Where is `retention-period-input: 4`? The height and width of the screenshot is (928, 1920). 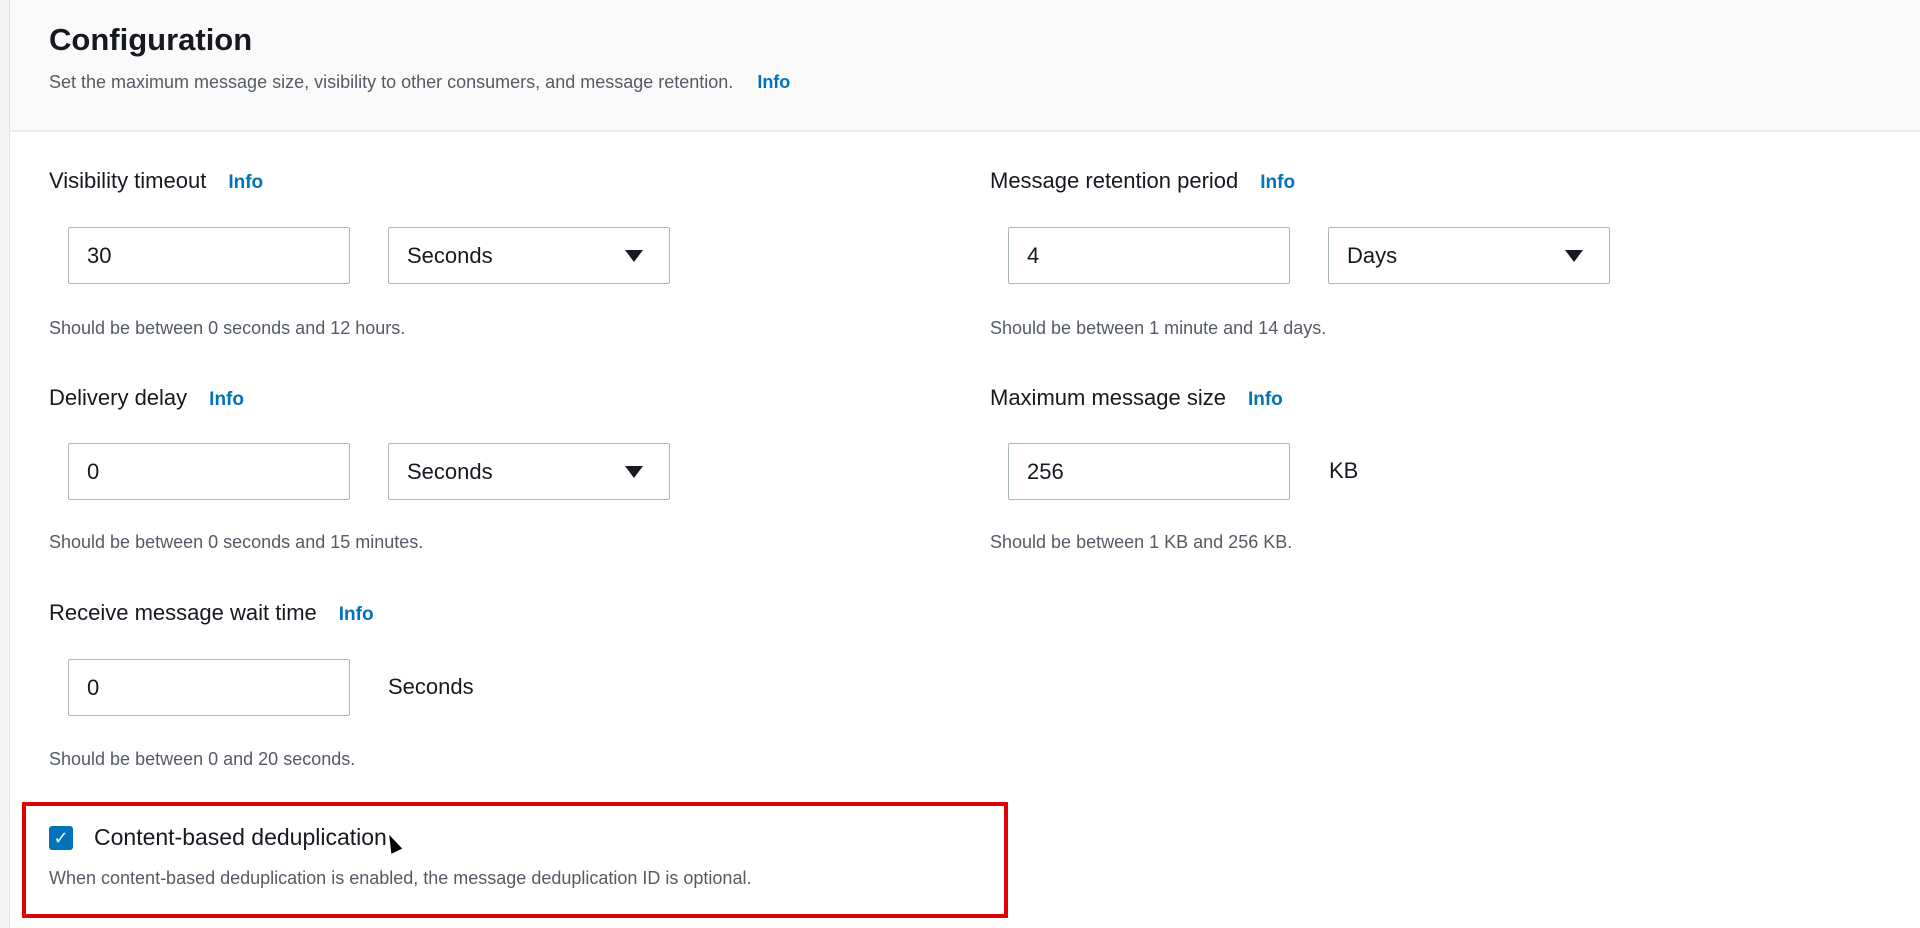
retention-period-input: 4 is located at coordinates (1149, 255).